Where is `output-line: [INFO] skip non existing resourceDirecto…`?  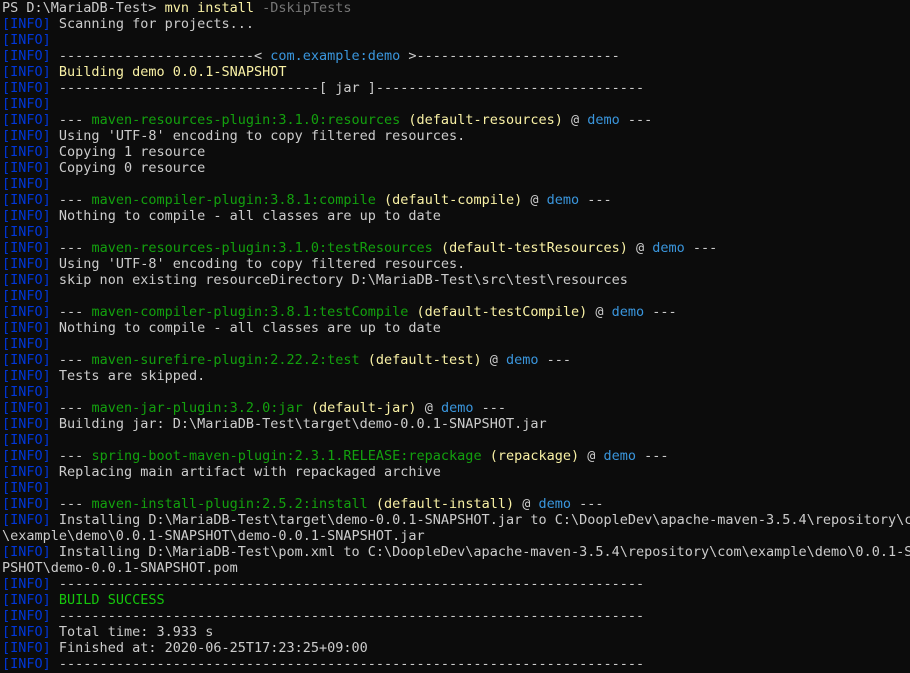
output-line: [INFO] skip non existing resourceDirecto… is located at coordinates (455, 280).